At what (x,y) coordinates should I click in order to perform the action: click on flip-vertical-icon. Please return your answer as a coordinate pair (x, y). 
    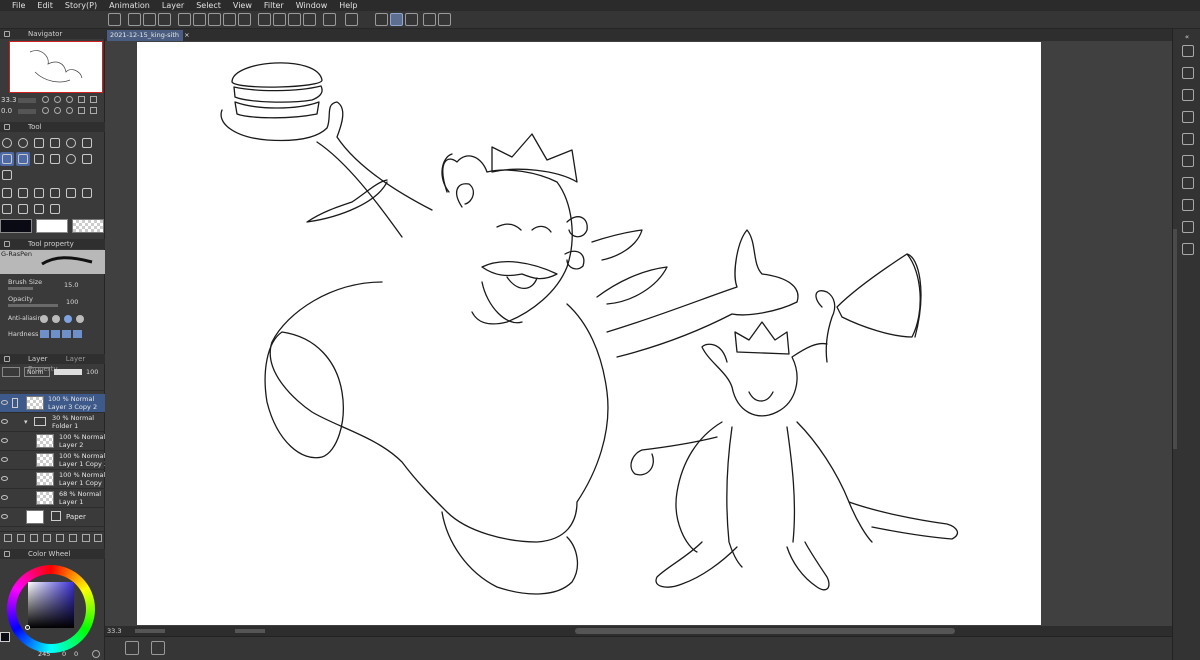
    Looking at the image, I should click on (93, 110).